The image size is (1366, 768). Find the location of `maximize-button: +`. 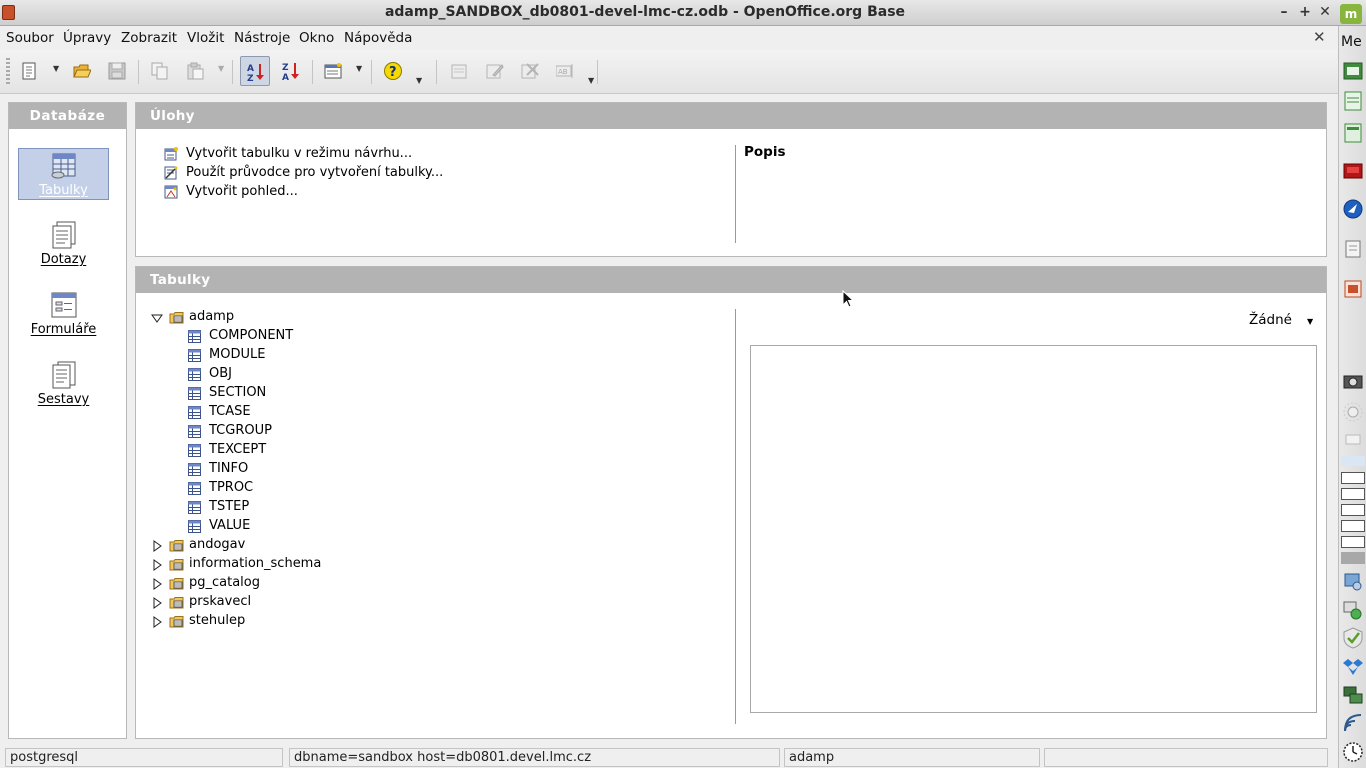

maximize-button: + is located at coordinates (1305, 12).